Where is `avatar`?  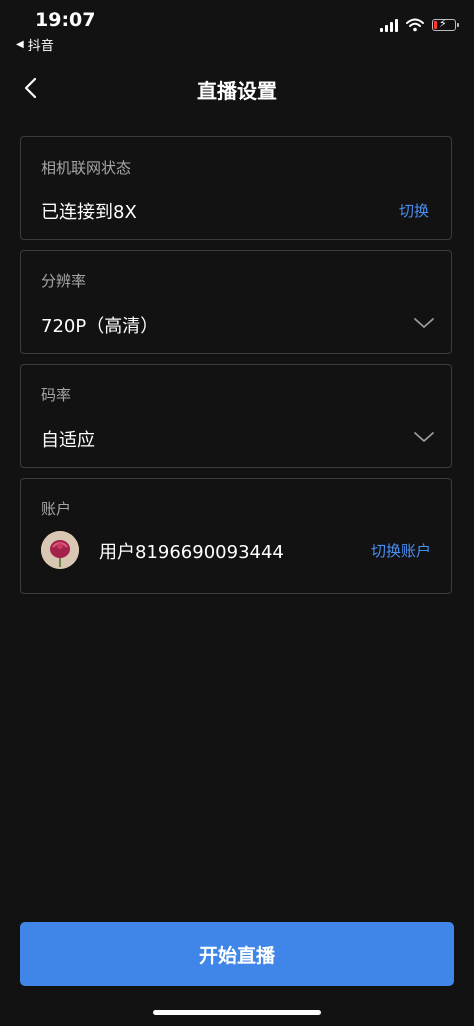
avatar is located at coordinates (60, 550).